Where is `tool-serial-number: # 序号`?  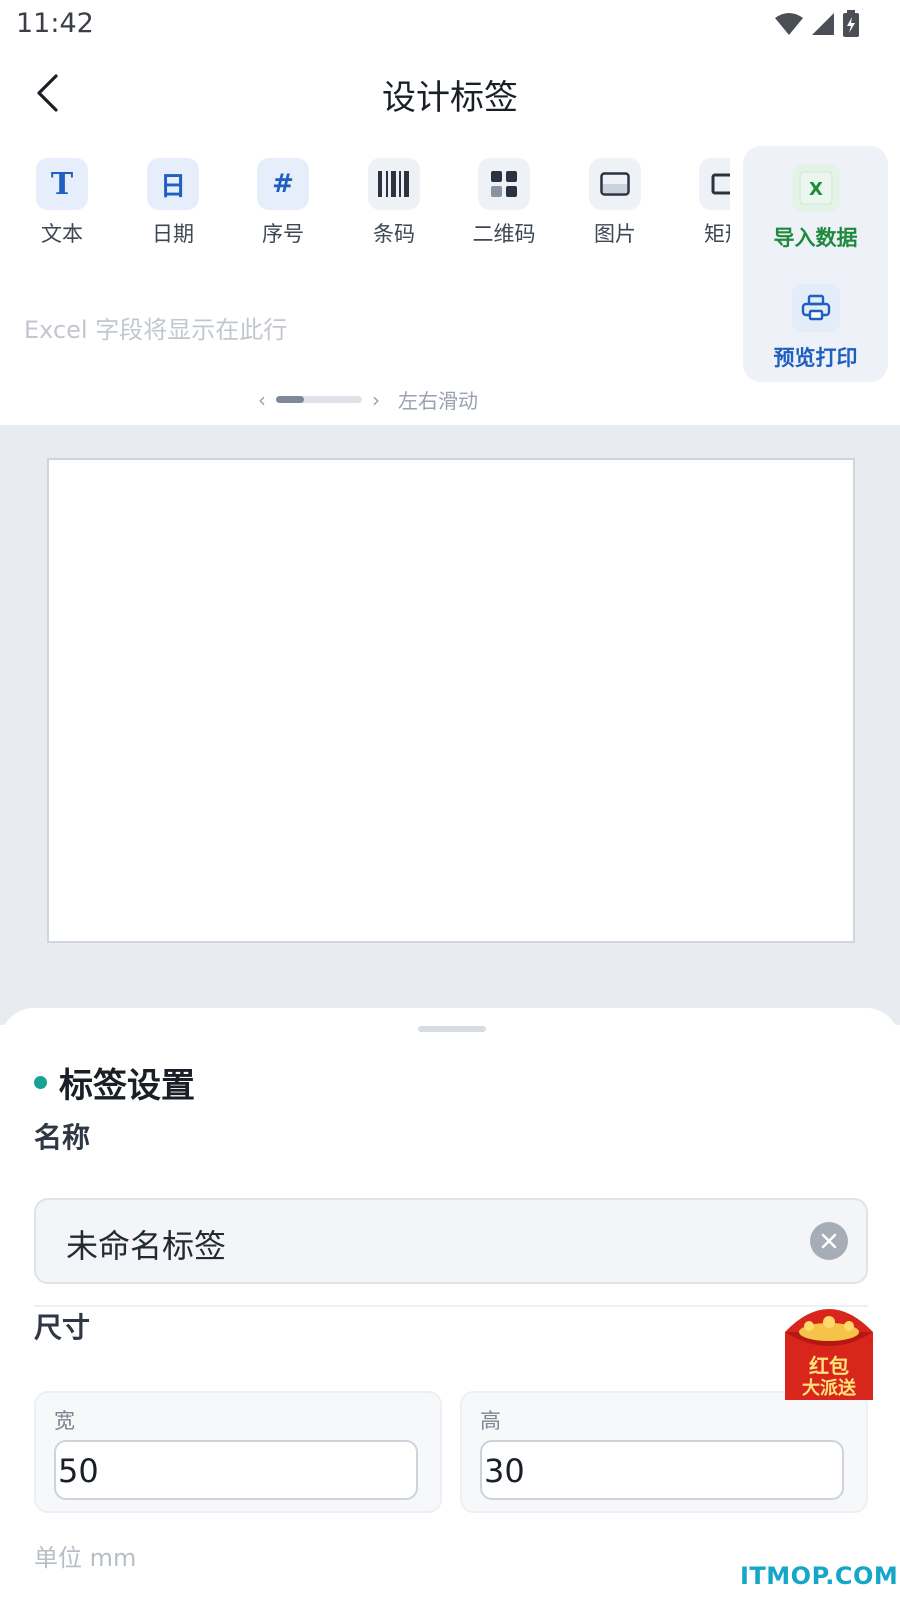 tool-serial-number: # 序号 is located at coordinates (283, 200).